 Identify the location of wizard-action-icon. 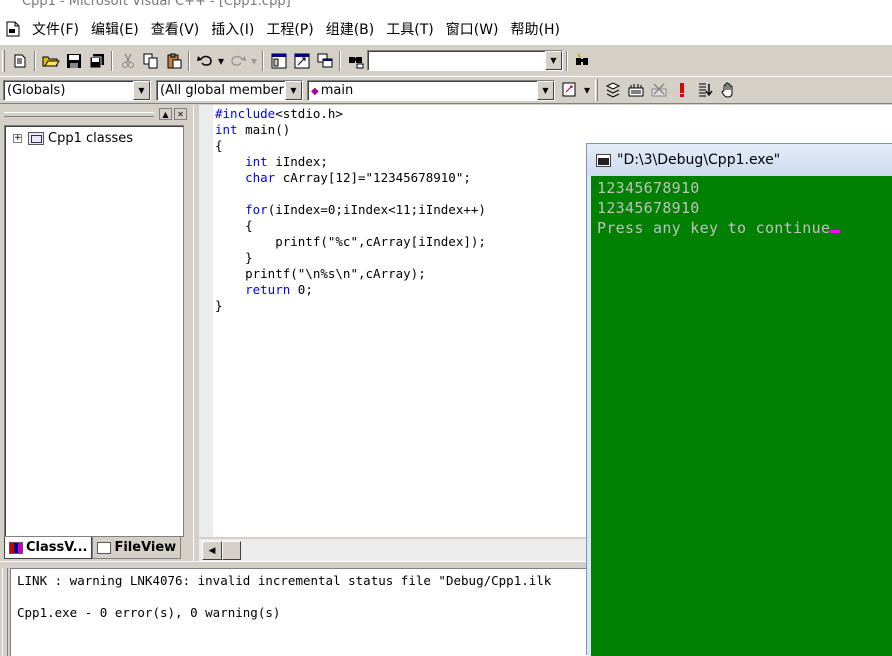
(569, 90).